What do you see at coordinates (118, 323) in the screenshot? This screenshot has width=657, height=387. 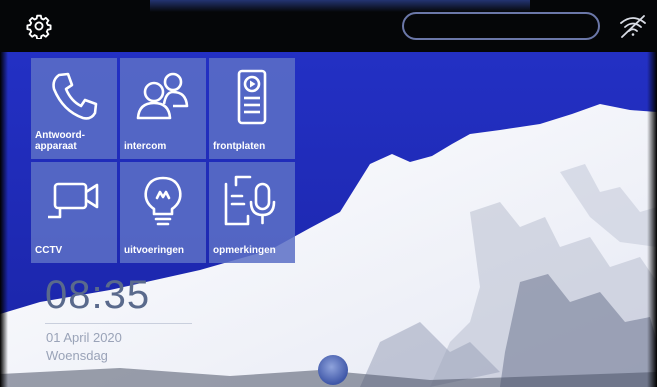 I see `clock-divider` at bounding box center [118, 323].